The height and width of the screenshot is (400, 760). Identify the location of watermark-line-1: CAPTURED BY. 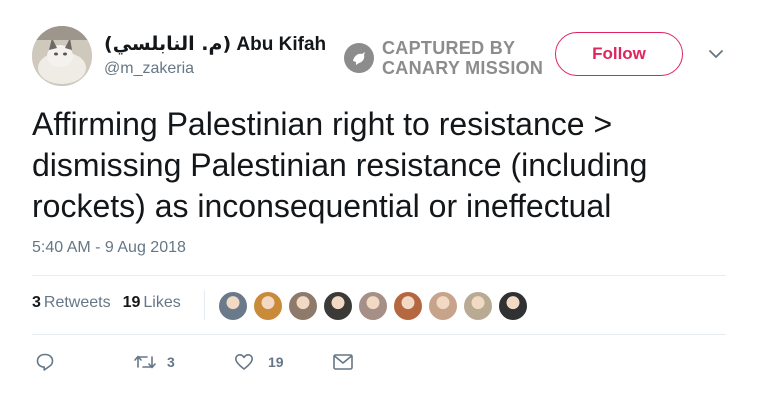
(449, 48).